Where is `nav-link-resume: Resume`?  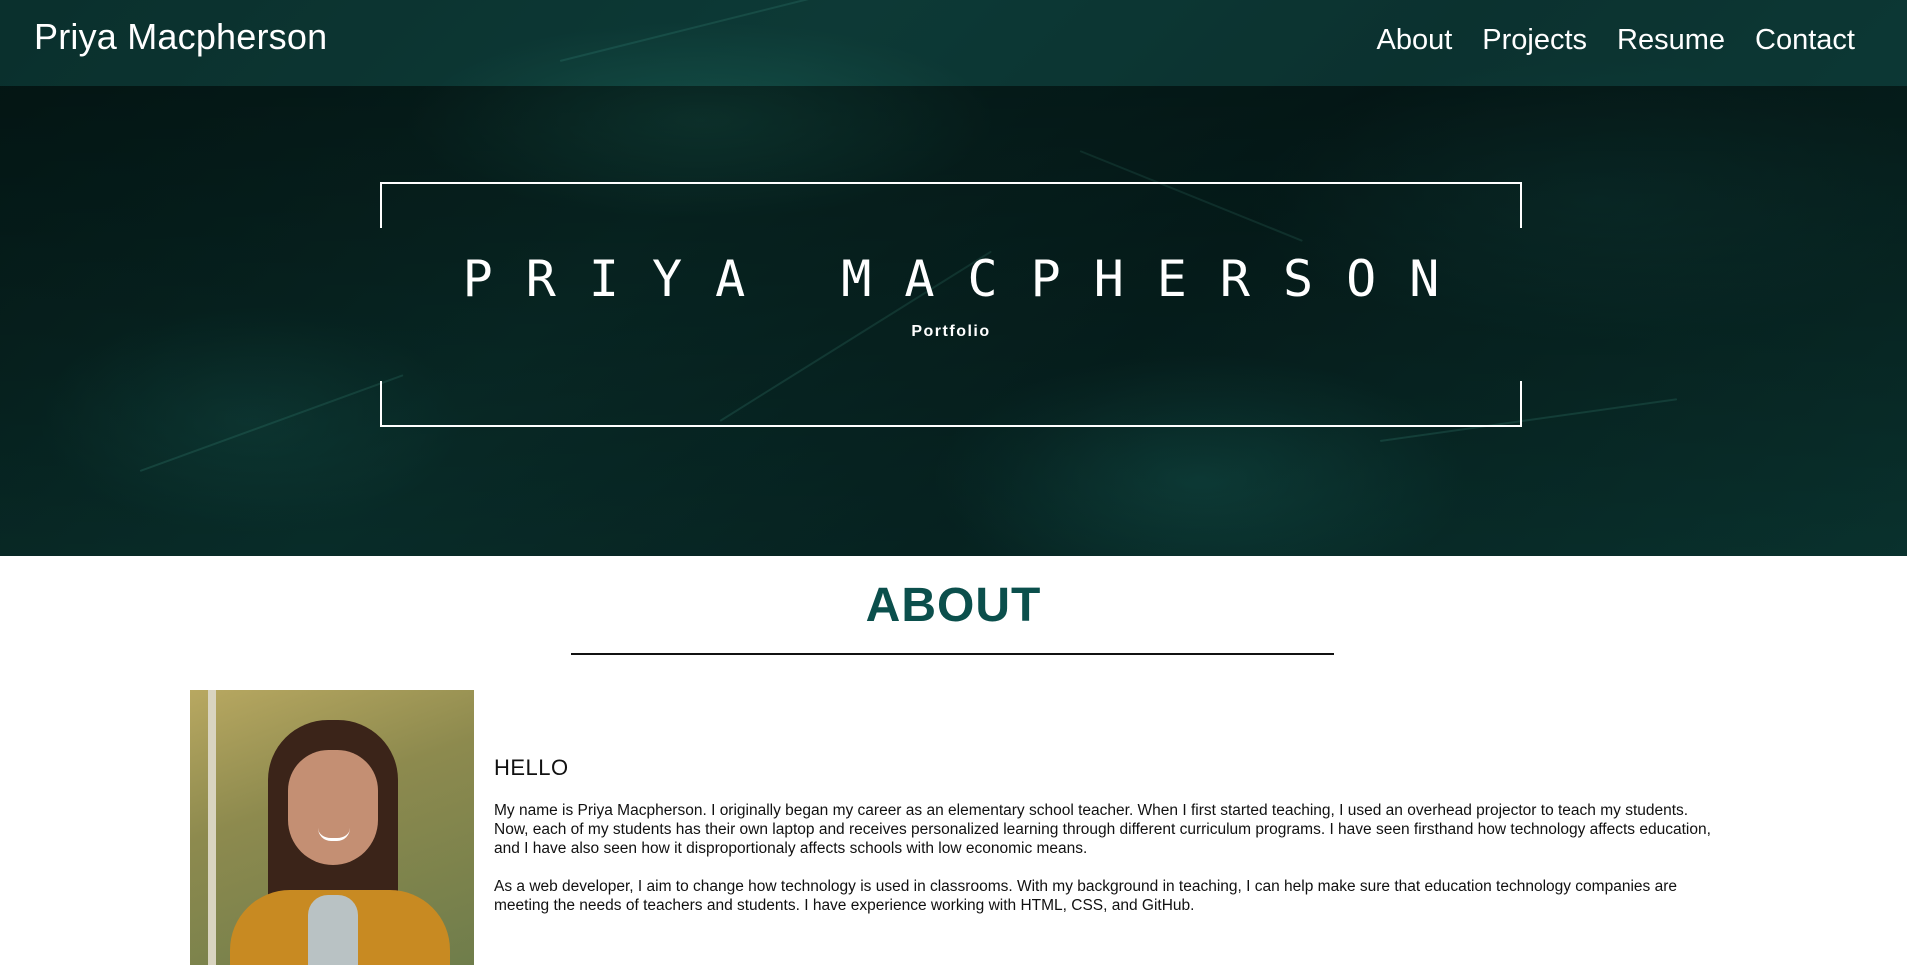
nav-link-resume: Resume is located at coordinates (1671, 40).